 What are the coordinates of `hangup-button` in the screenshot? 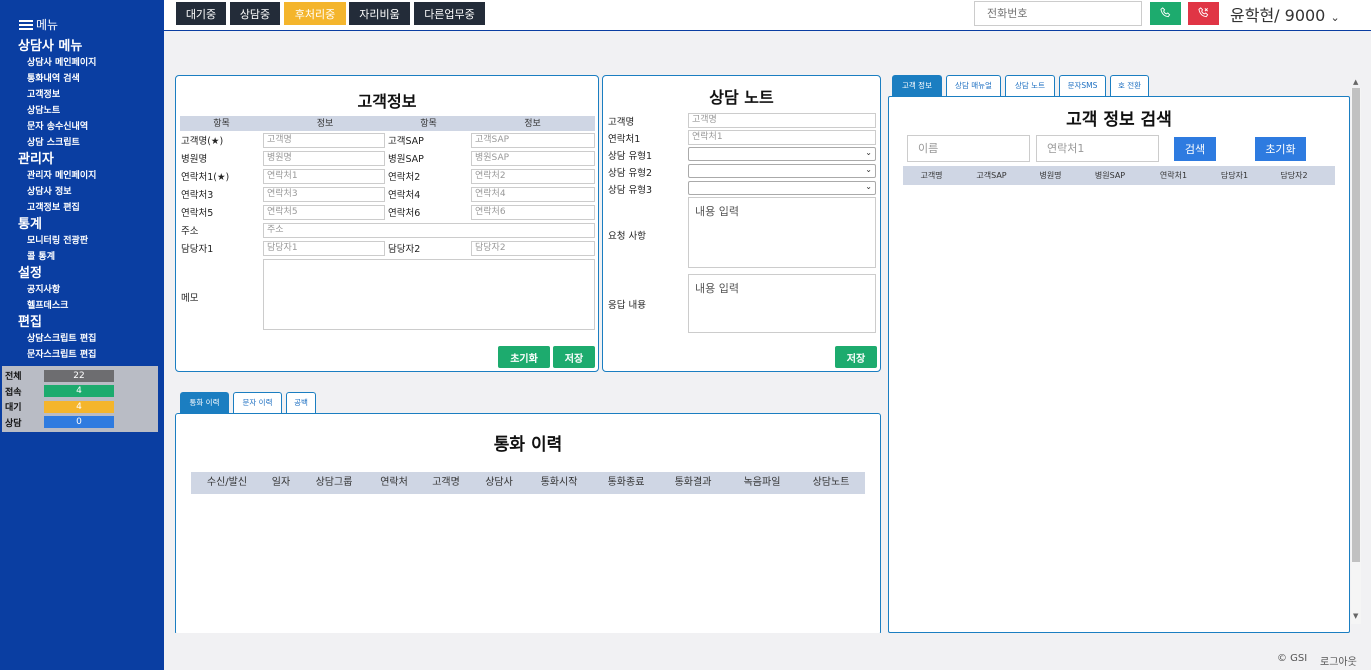 It's located at (1203, 13).